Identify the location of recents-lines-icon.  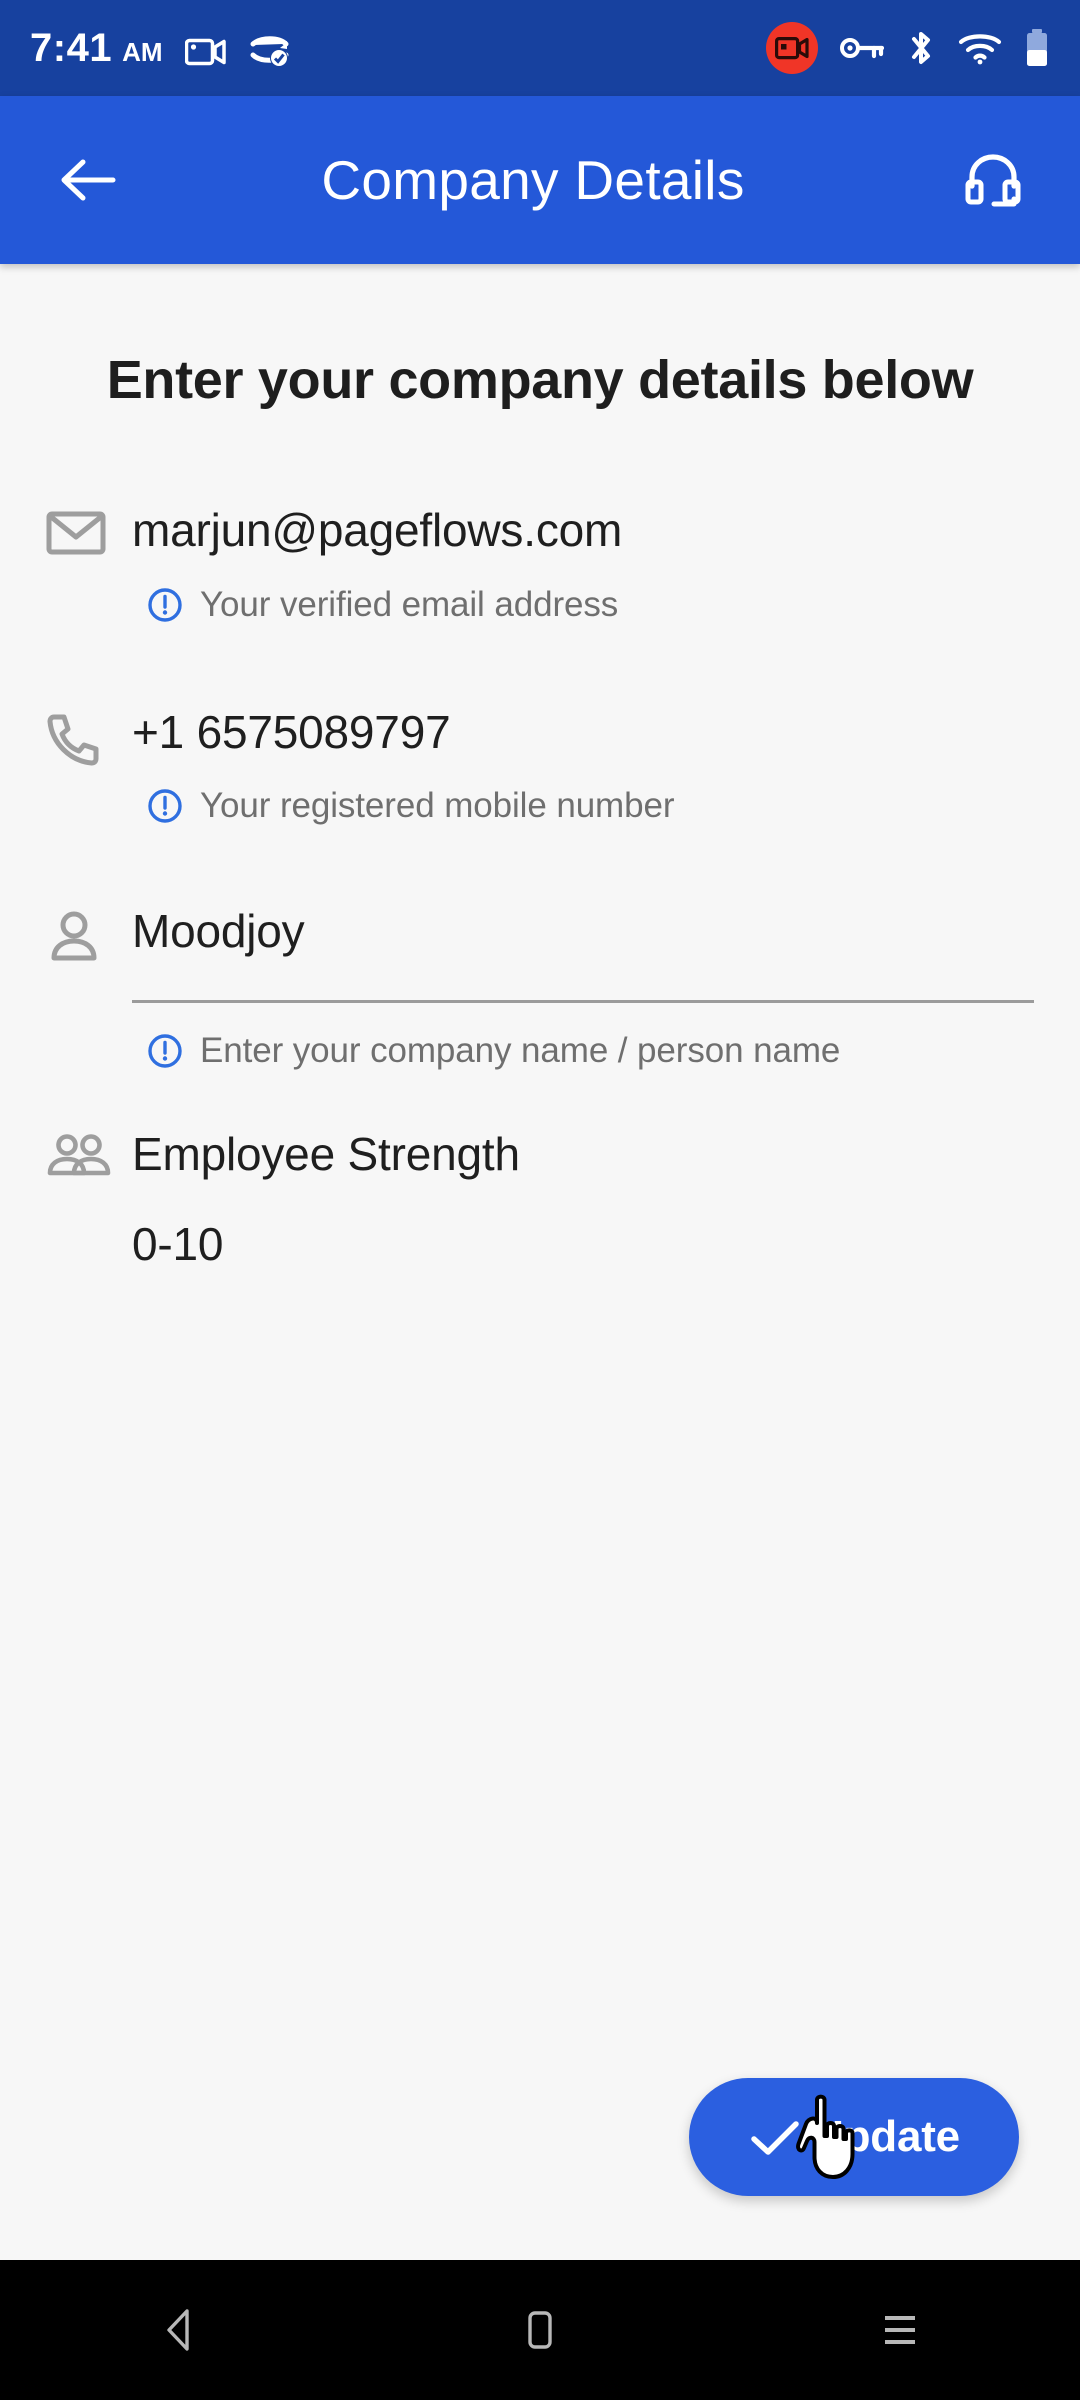
(900, 2330).